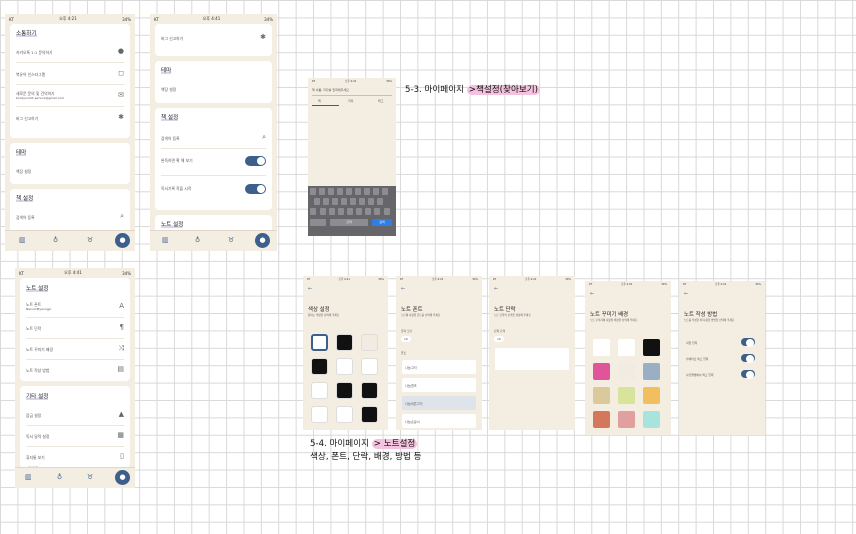  I want to click on tab-author: 저자, so click(351, 101).